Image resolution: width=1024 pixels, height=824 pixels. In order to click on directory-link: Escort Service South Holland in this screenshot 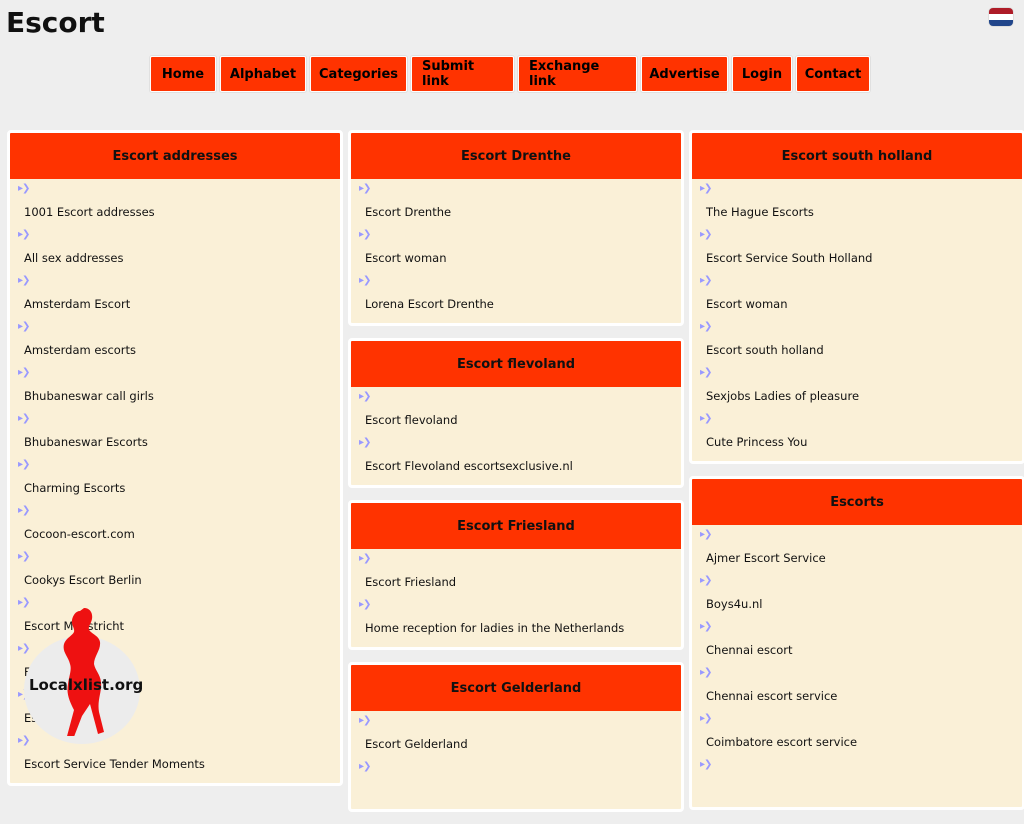, I will do `click(789, 258)`.